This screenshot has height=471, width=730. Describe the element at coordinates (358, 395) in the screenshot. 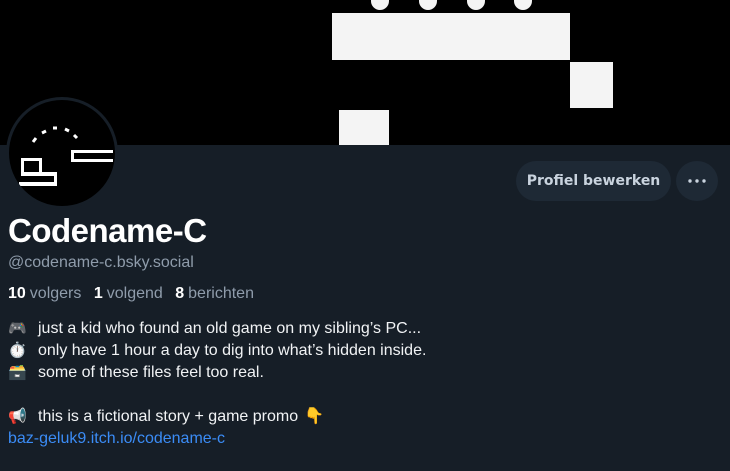

I see `bio-spacer` at that location.